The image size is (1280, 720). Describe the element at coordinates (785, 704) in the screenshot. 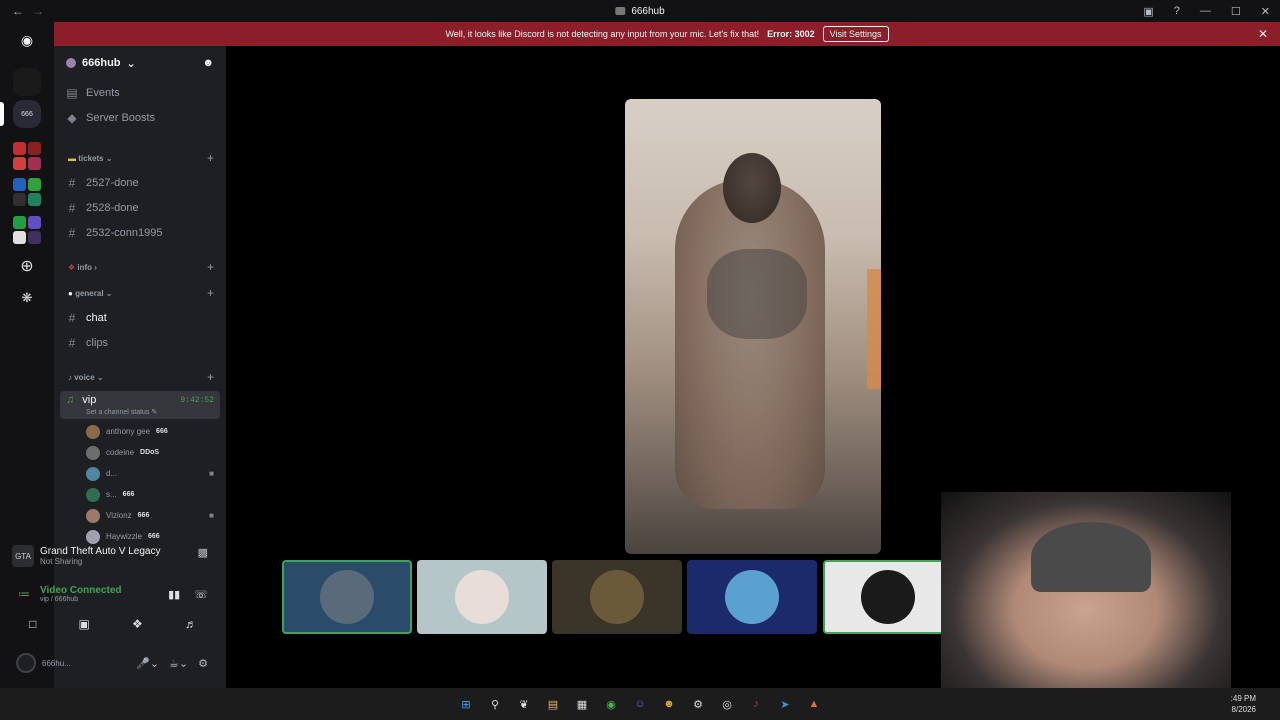

I see `telegram-icon: ➤` at that location.